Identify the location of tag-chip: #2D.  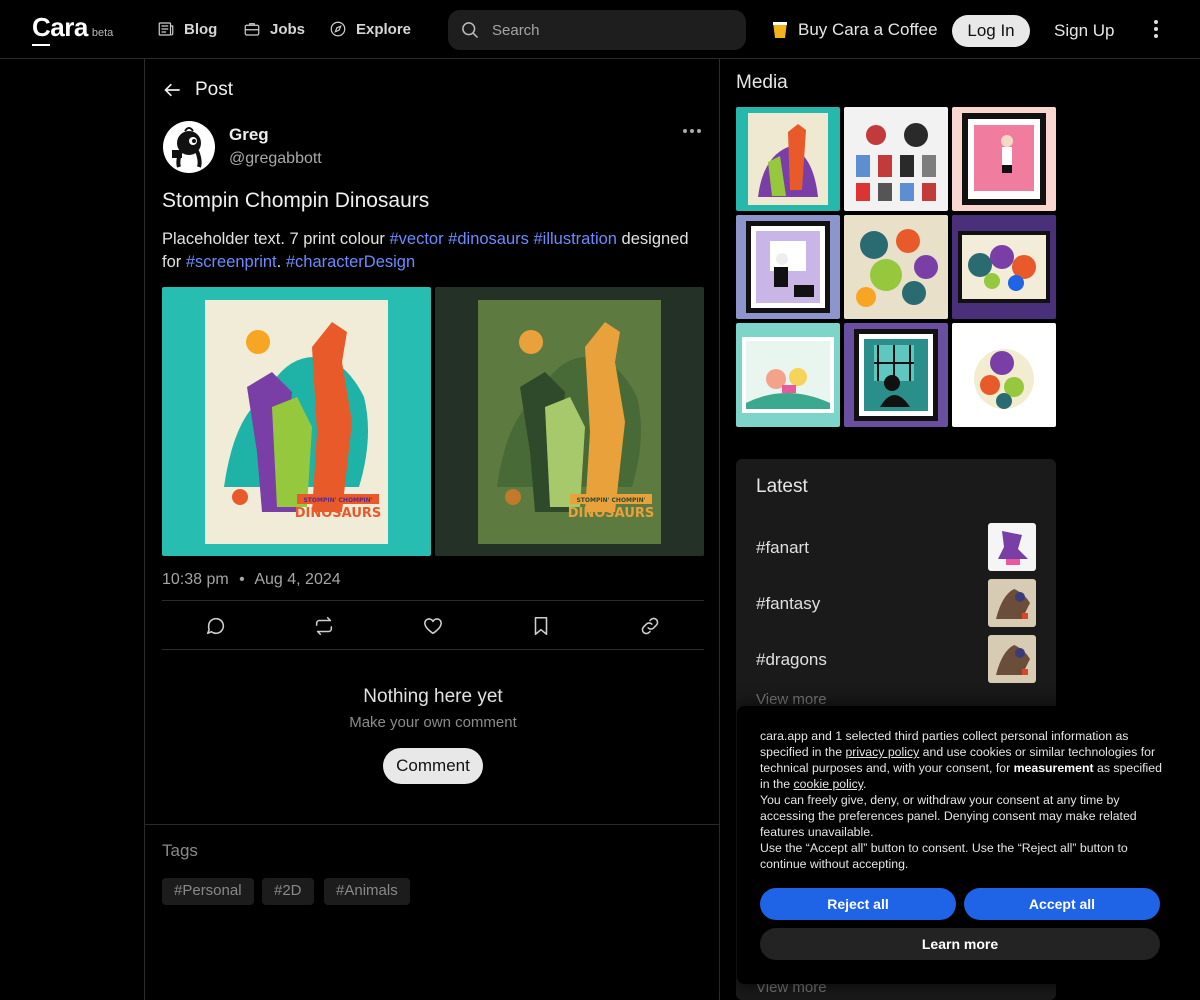
(288, 891).